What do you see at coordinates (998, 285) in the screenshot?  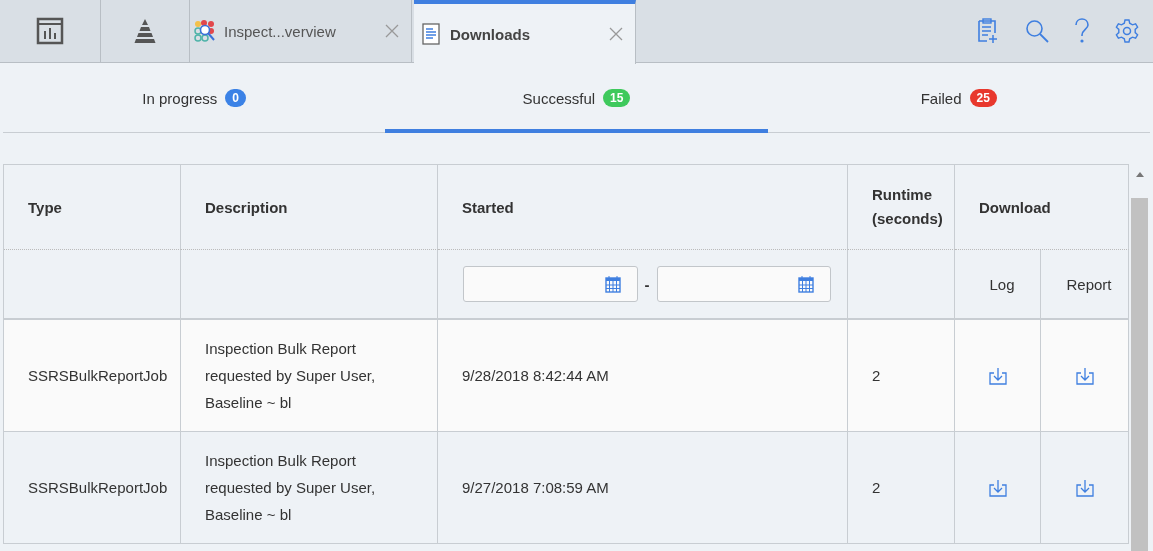 I see `column-header: Log` at bounding box center [998, 285].